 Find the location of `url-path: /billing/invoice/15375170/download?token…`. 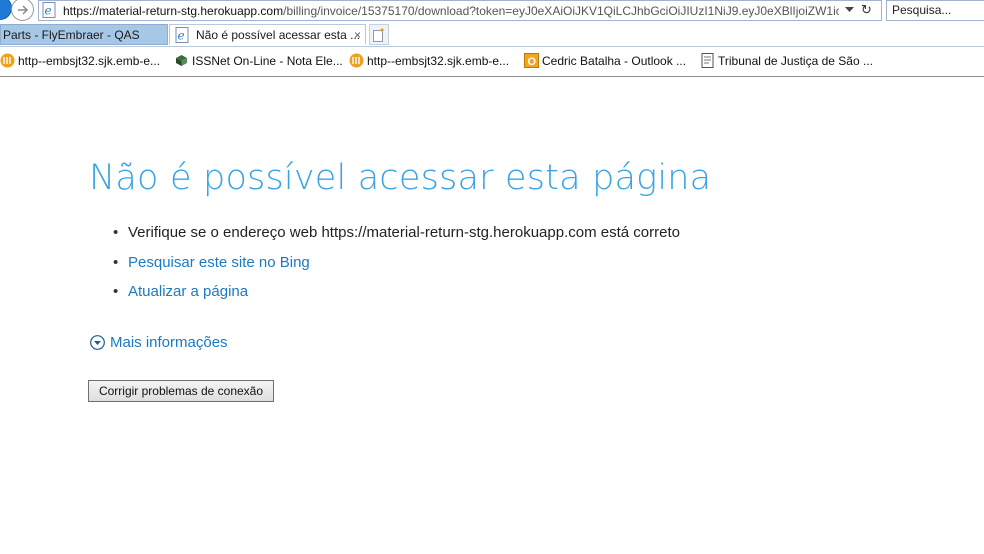

url-path: /billing/invoice/15375170/download?token… is located at coordinates (561, 11).